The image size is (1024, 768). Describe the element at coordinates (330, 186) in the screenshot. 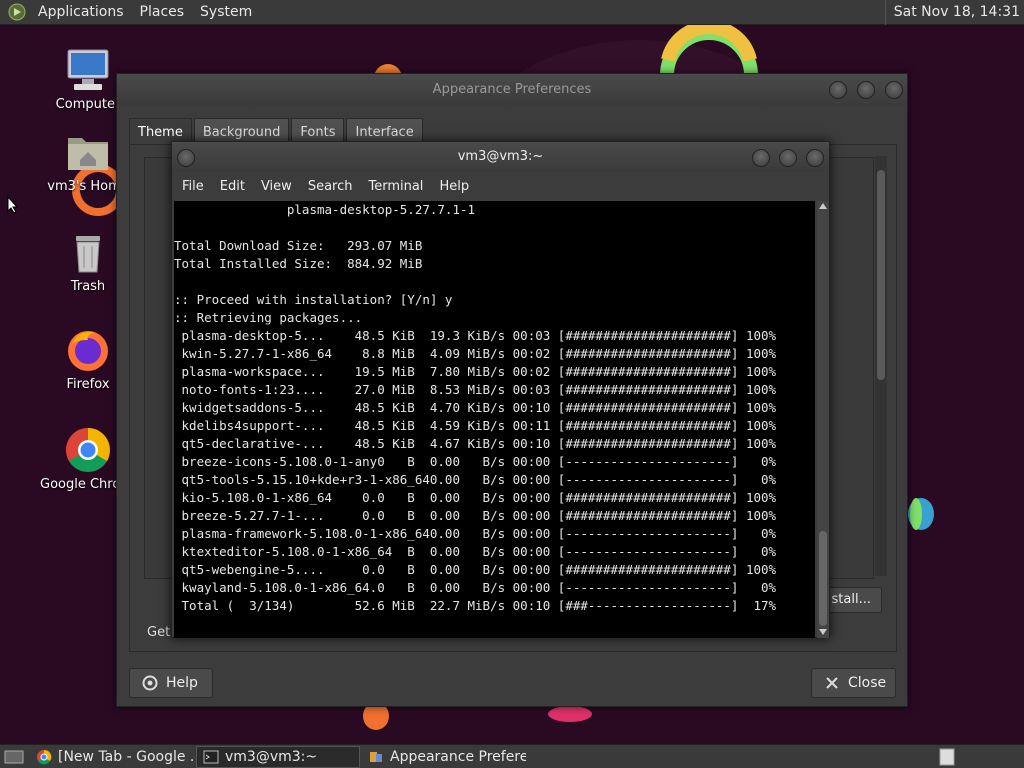

I see `terminal-menu-search: Search` at that location.